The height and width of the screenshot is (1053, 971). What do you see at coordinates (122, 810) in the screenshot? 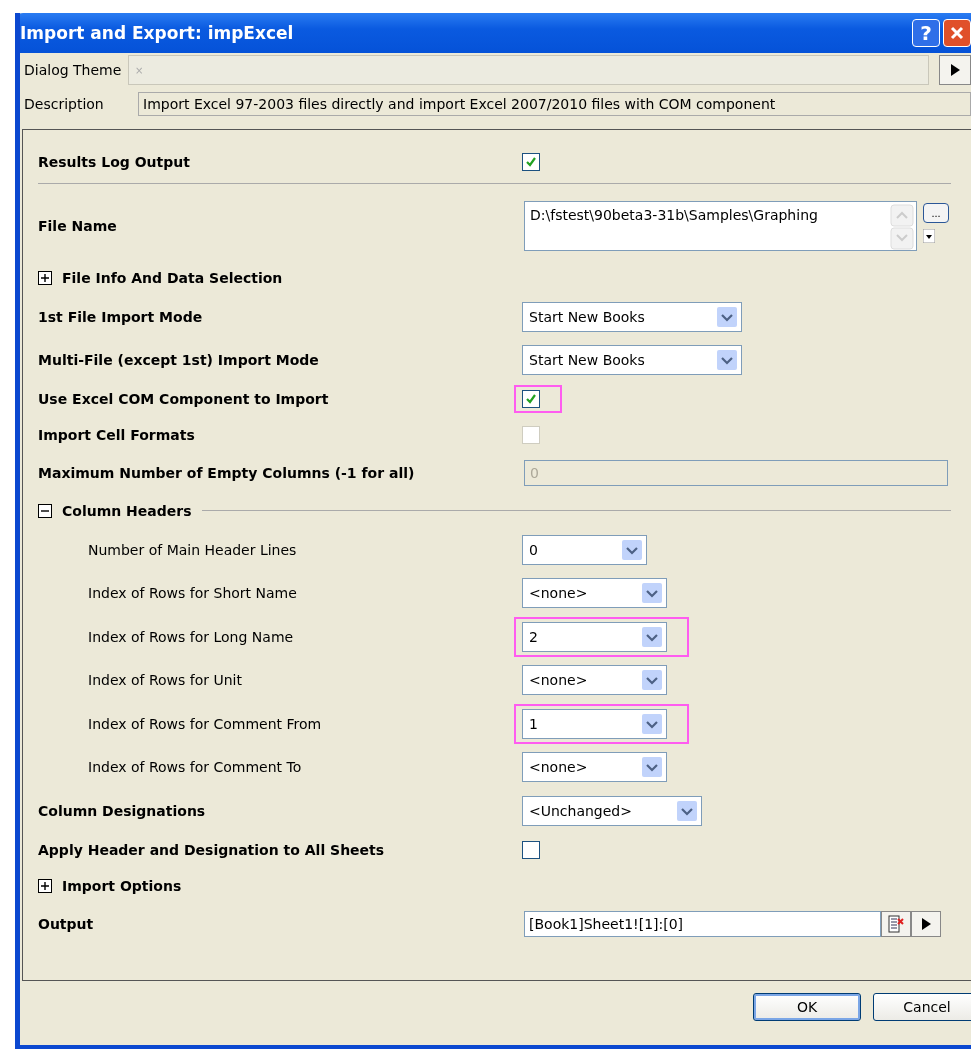
I see `option-label: Column Designations` at bounding box center [122, 810].